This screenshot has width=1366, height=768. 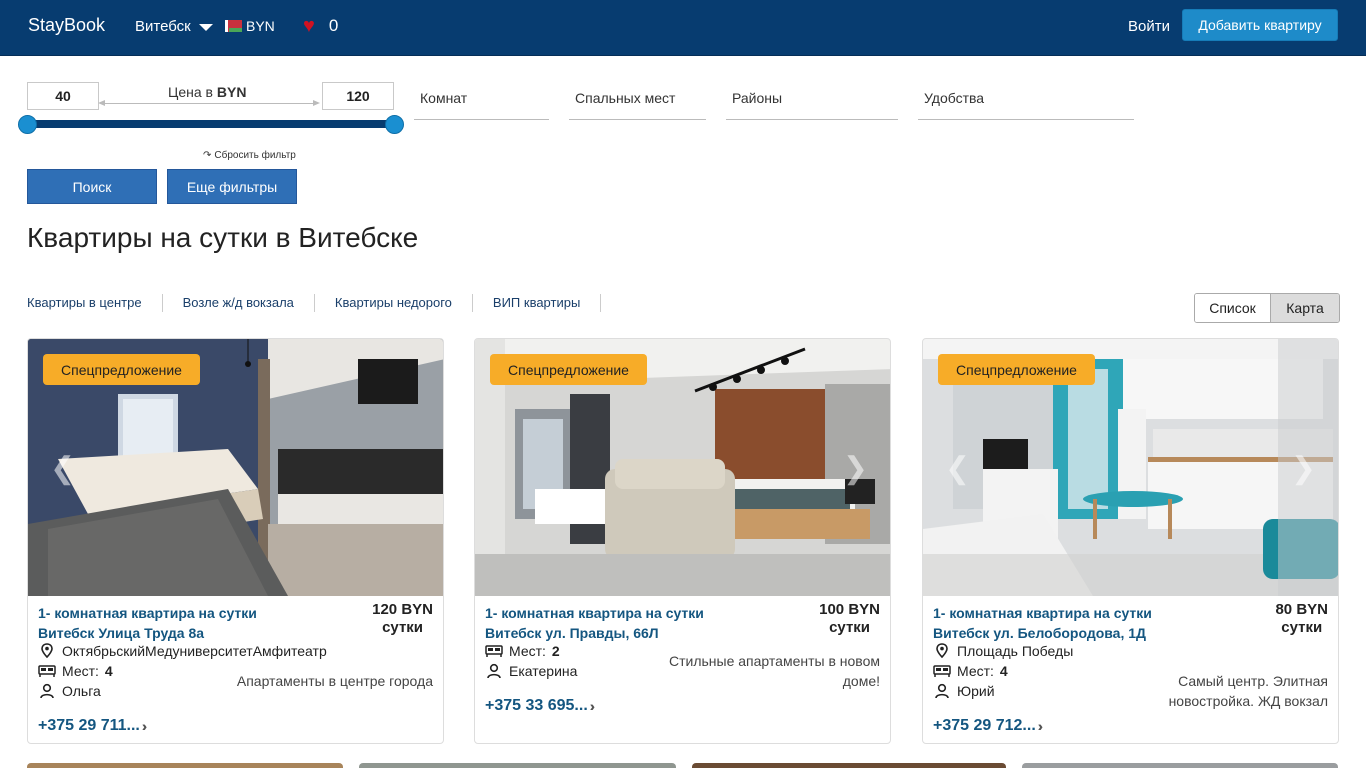 What do you see at coordinates (976, 691) in the screenshot?
I see `host-name: Юрий` at bounding box center [976, 691].